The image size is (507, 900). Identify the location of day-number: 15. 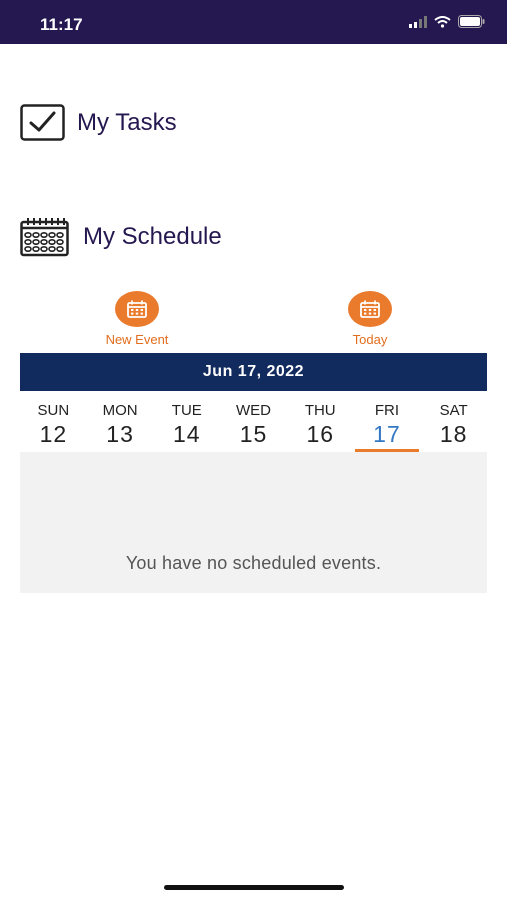
(253, 434).